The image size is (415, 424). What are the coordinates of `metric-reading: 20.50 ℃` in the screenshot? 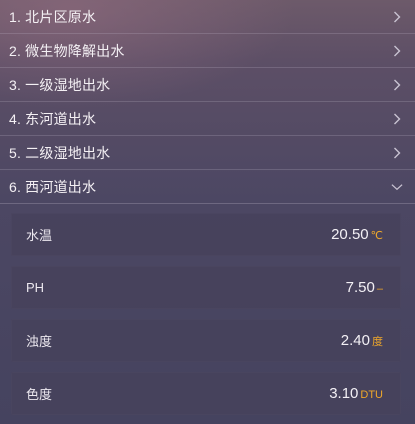 It's located at (357, 234).